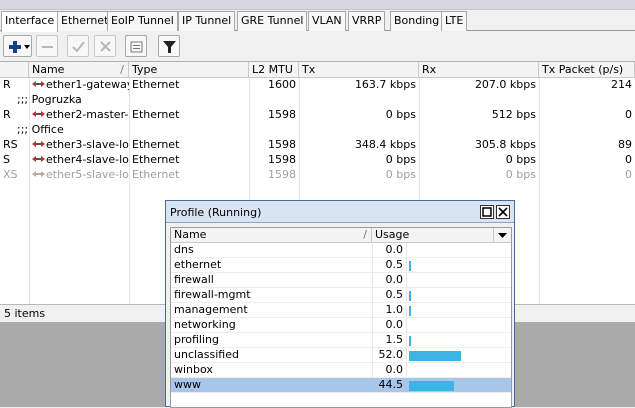 This screenshot has width=635, height=408. Describe the element at coordinates (194, 279) in the screenshot. I see `profile-name: firewall` at that location.